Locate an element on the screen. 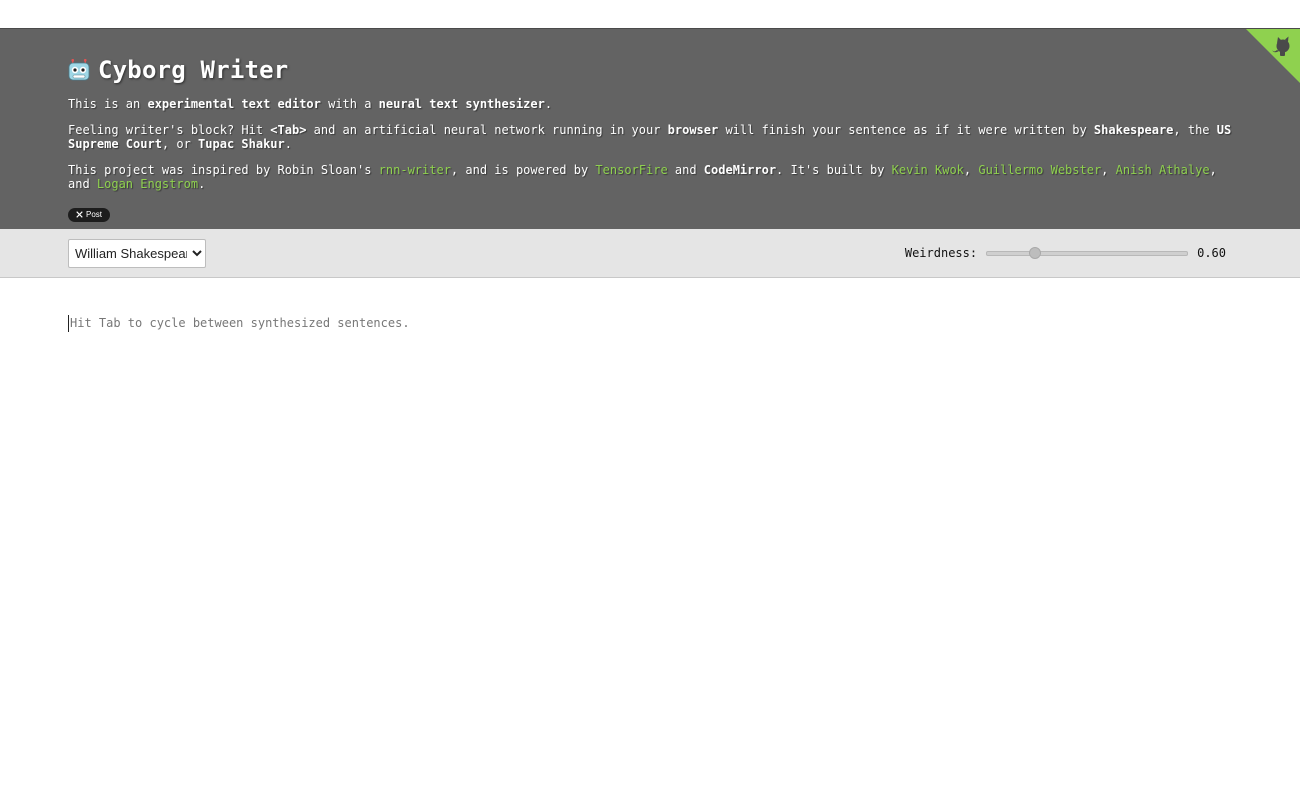 The image size is (1300, 806). credits-text: , and is powered by is located at coordinates (523, 170).